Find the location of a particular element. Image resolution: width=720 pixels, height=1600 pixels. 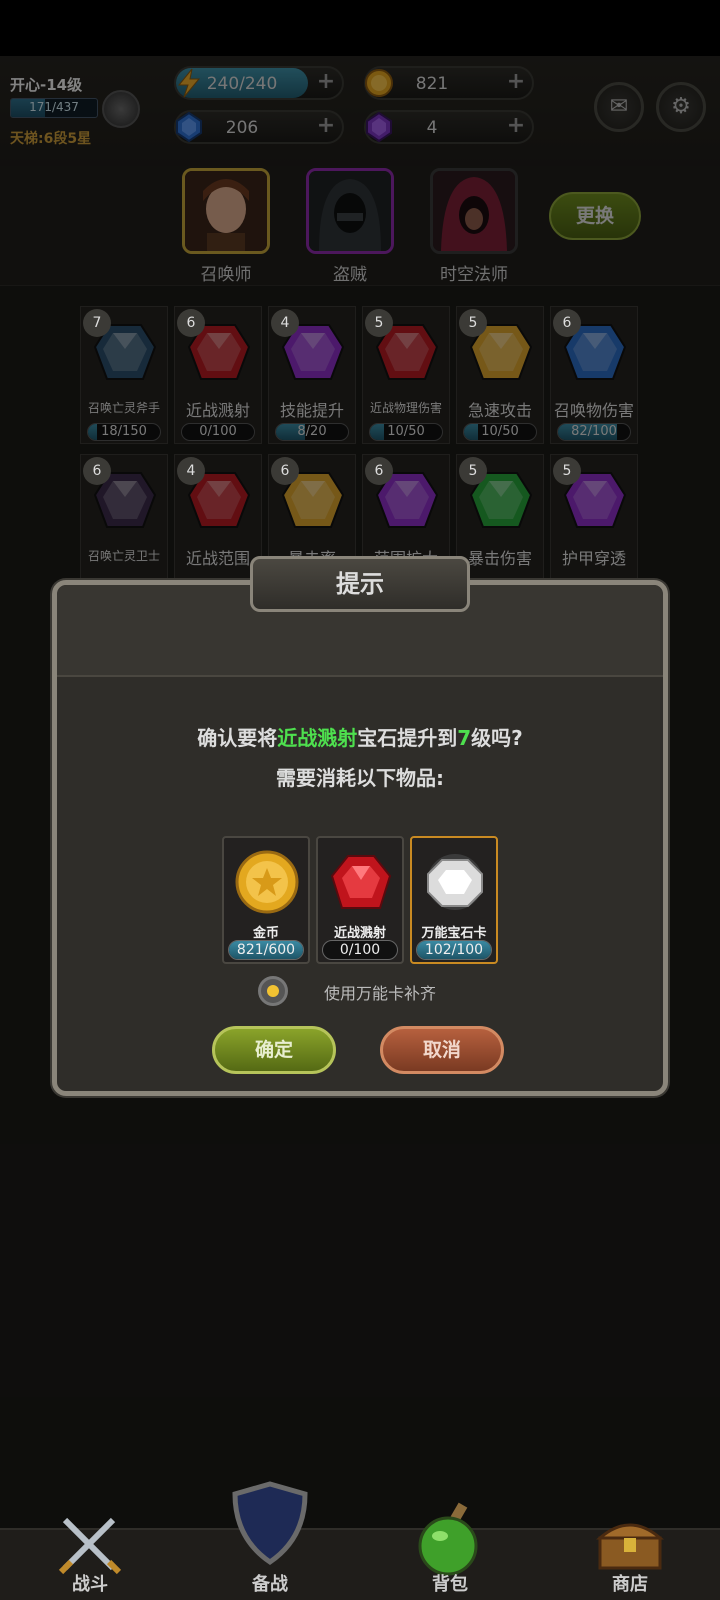

target-level-highlight: 7 is located at coordinates (464, 738).